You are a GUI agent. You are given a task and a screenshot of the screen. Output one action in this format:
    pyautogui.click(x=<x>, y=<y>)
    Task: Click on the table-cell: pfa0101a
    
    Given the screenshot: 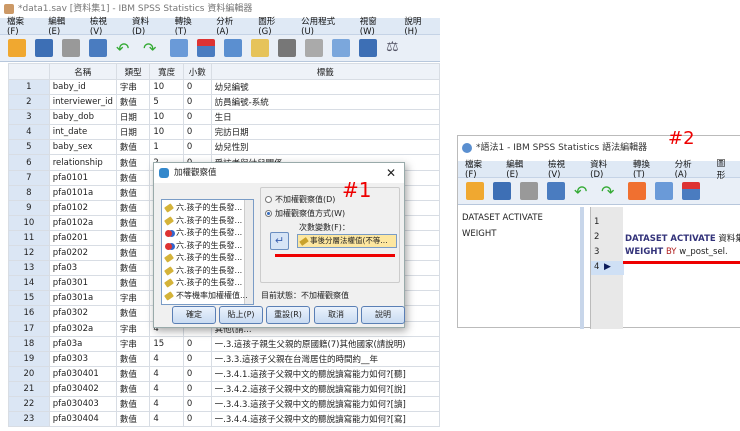 What is the action you would take?
    pyautogui.click(x=82, y=192)
    